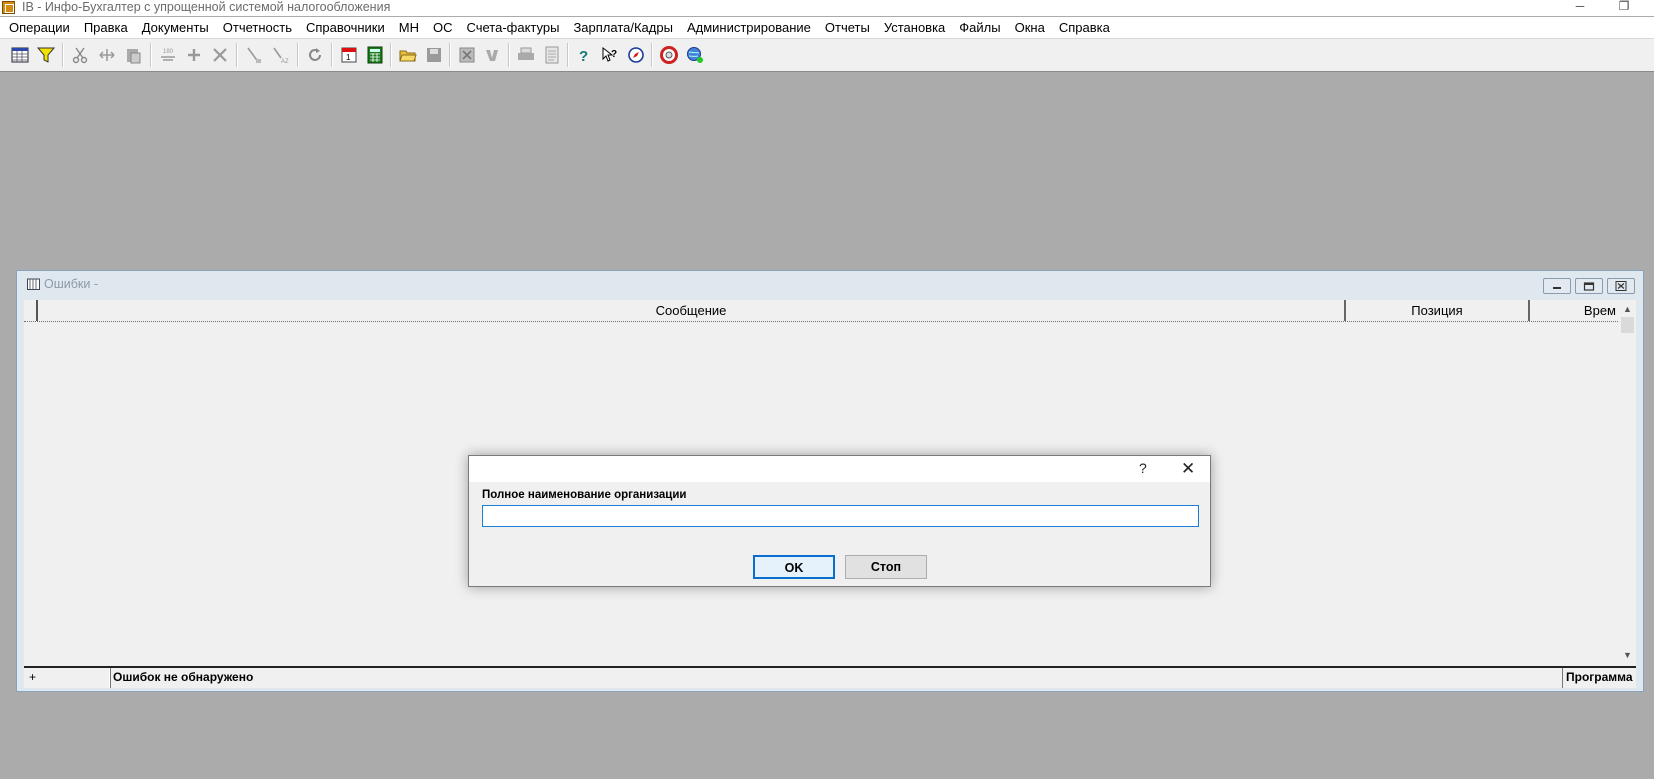 The width and height of the screenshot is (1654, 779). I want to click on menu-files: Файлы, so click(979, 27).